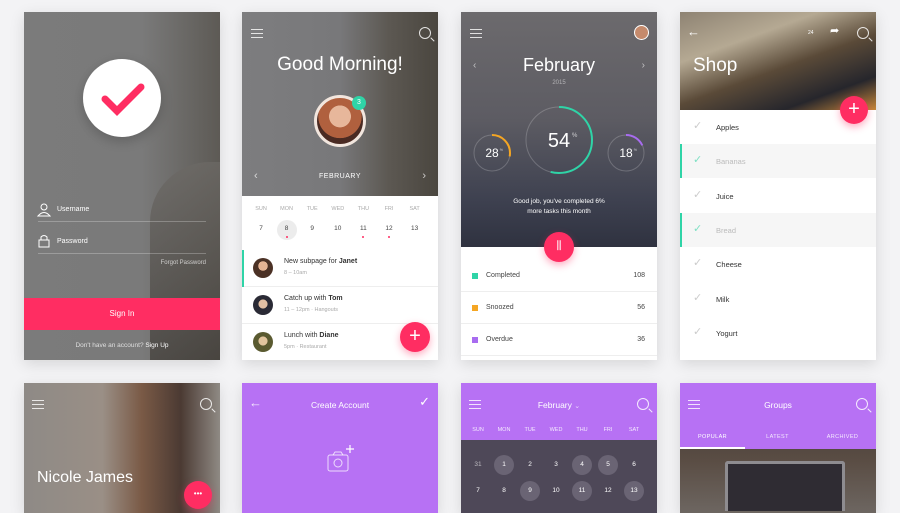 This screenshot has height=513, width=900. I want to click on month-label: FEBRUARY, so click(340, 176).